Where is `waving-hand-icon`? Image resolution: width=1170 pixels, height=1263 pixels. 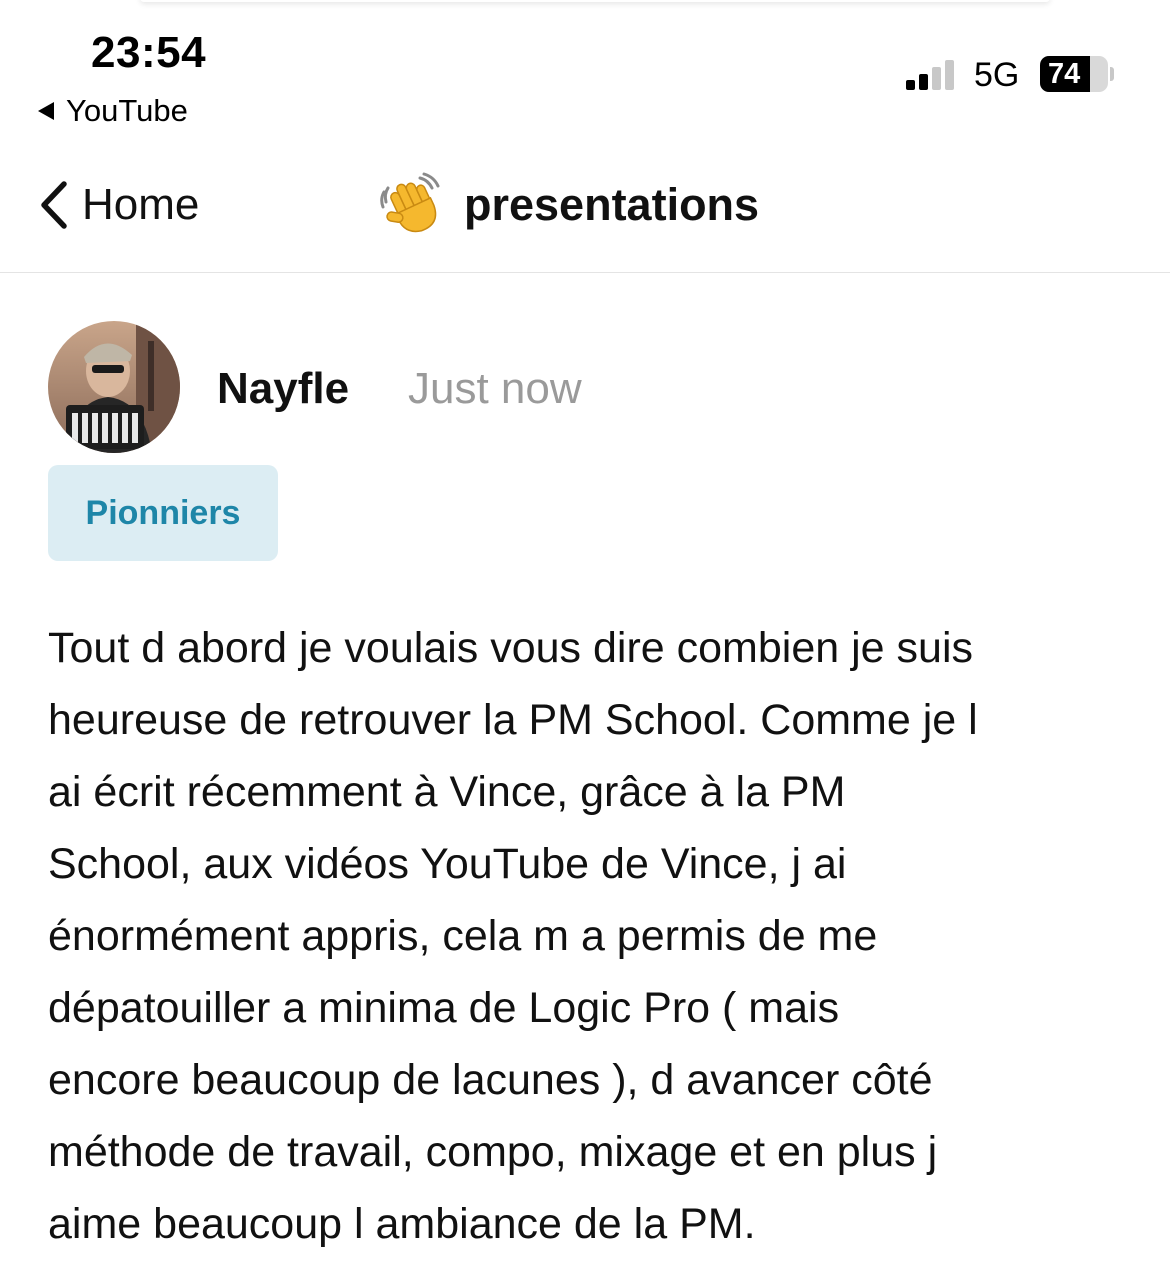 waving-hand-icon is located at coordinates (413, 205).